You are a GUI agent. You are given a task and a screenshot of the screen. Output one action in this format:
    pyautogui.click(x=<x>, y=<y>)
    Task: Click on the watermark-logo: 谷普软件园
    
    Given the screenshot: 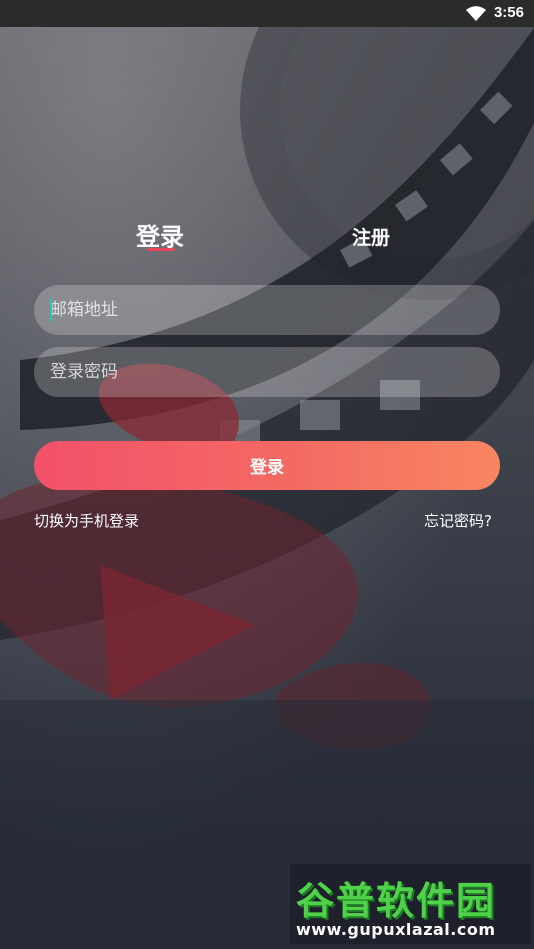 What is the action you would take?
    pyautogui.click(x=396, y=901)
    